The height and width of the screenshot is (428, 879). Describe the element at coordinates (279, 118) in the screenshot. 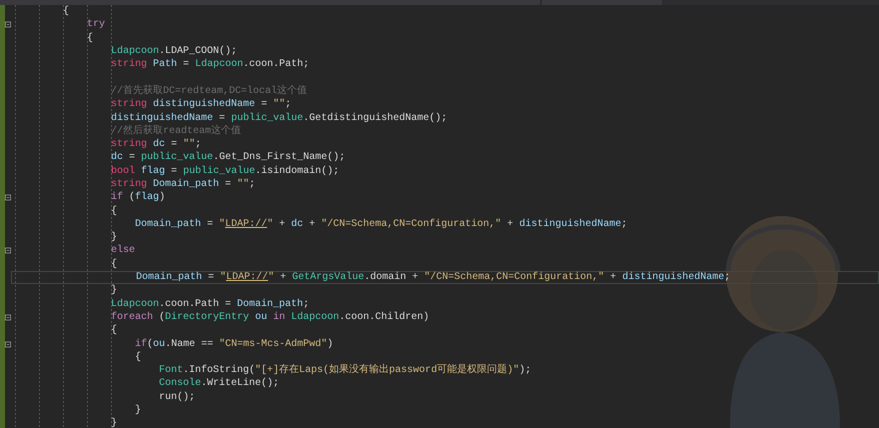

I see `code-line: distinguishedName = public_value.GetdistinguishedName();` at that location.